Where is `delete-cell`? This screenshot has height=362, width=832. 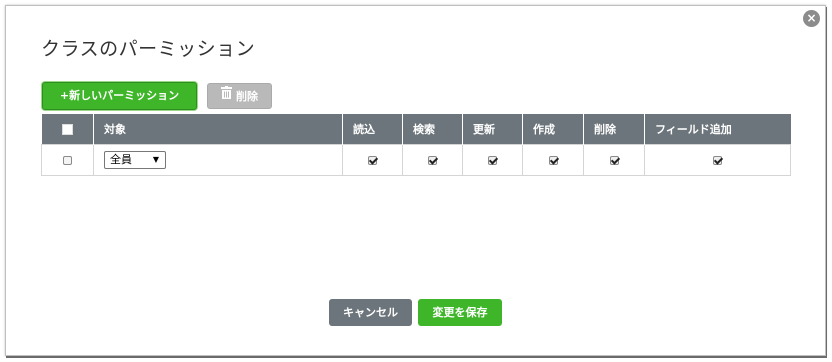
delete-cell is located at coordinates (614, 159).